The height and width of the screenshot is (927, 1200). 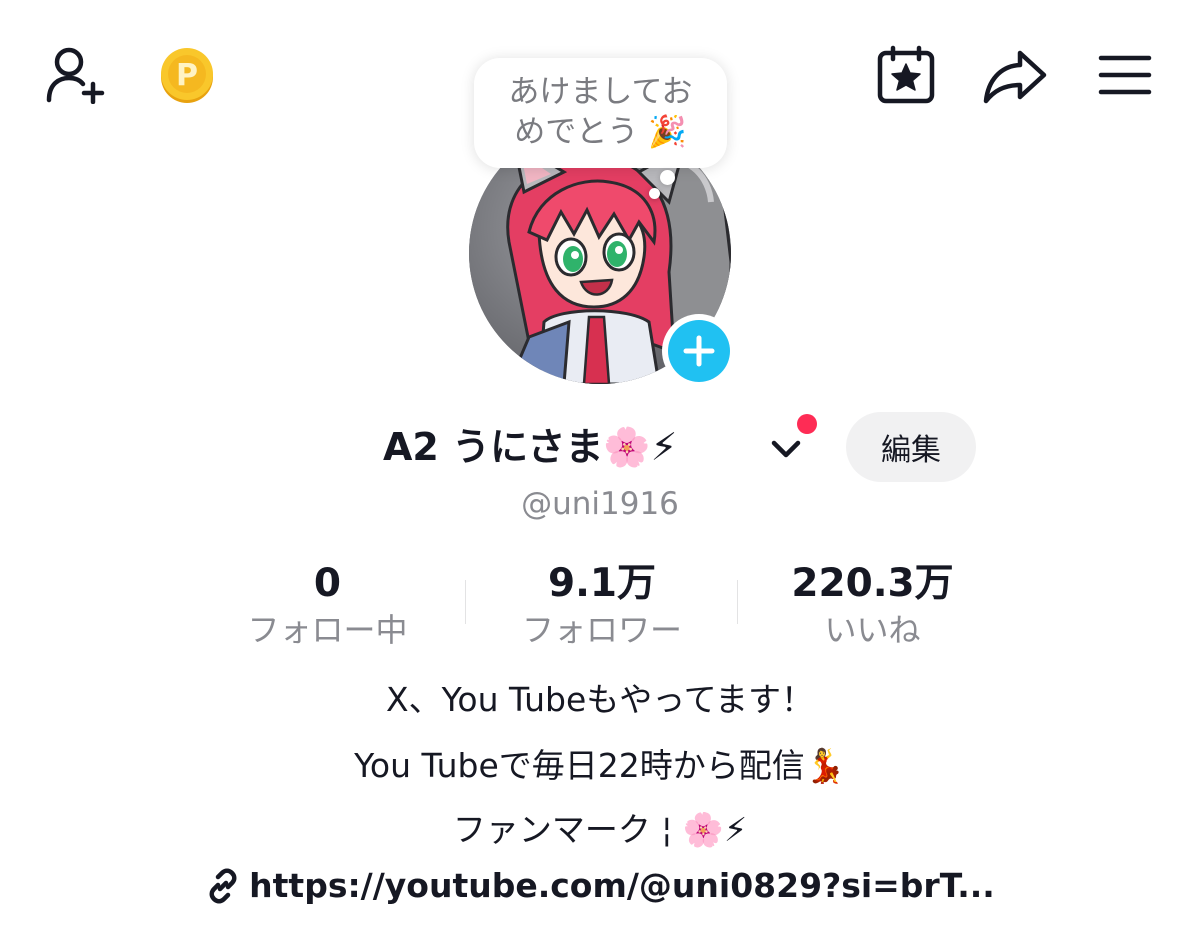 I want to click on display-name: A2 うにさま🌸⚡, so click(x=530, y=447).